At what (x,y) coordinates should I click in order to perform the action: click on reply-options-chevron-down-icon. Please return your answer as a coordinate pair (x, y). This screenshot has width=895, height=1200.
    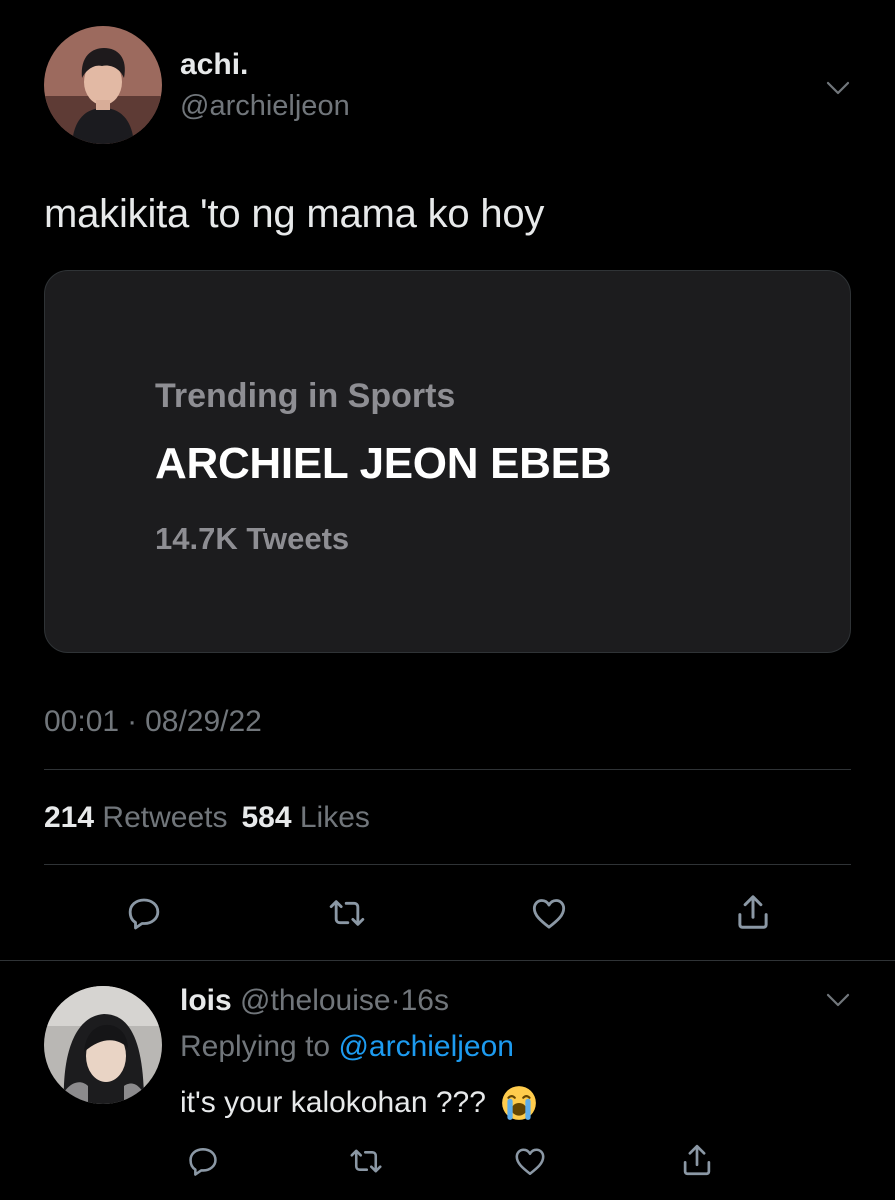
    Looking at the image, I should click on (838, 1000).